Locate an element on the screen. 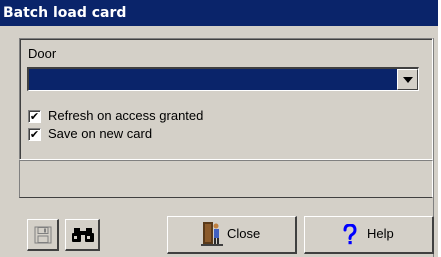 This screenshot has height=257, width=441. find-button is located at coordinates (82, 235).